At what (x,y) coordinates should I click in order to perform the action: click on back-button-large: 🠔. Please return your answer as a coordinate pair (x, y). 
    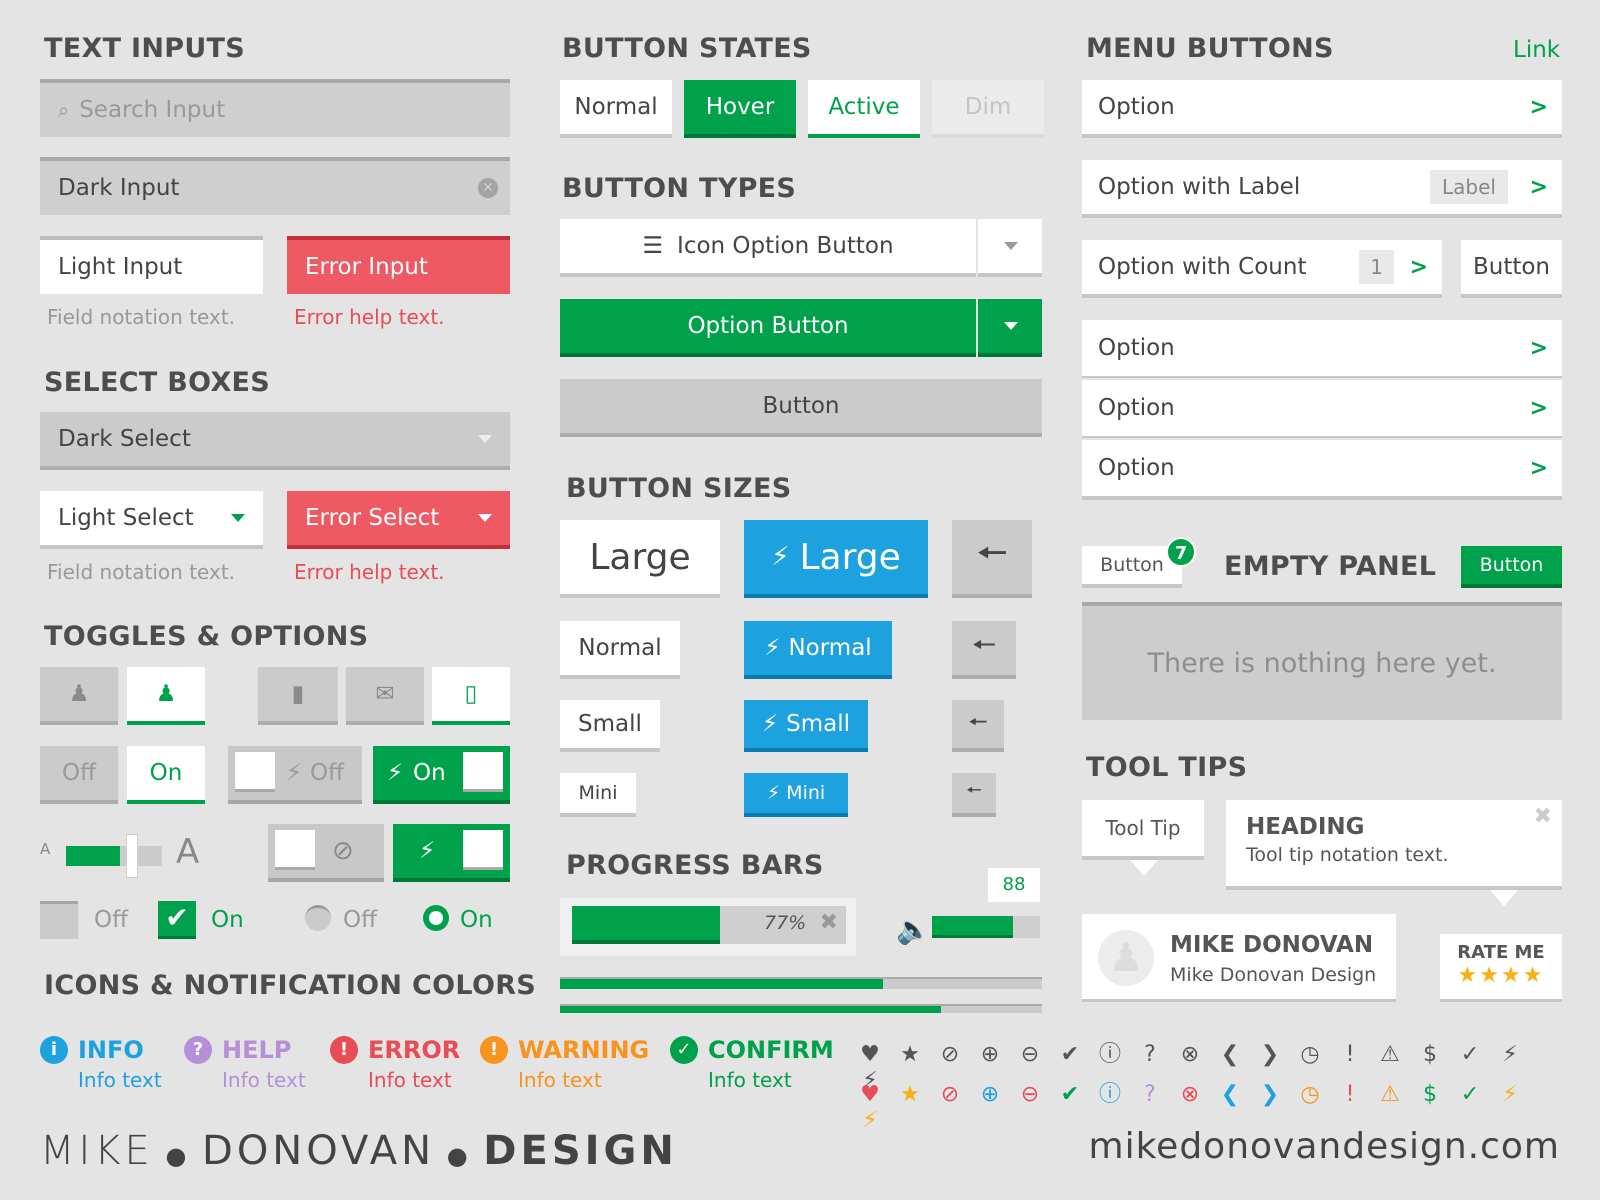
    Looking at the image, I should click on (992, 559).